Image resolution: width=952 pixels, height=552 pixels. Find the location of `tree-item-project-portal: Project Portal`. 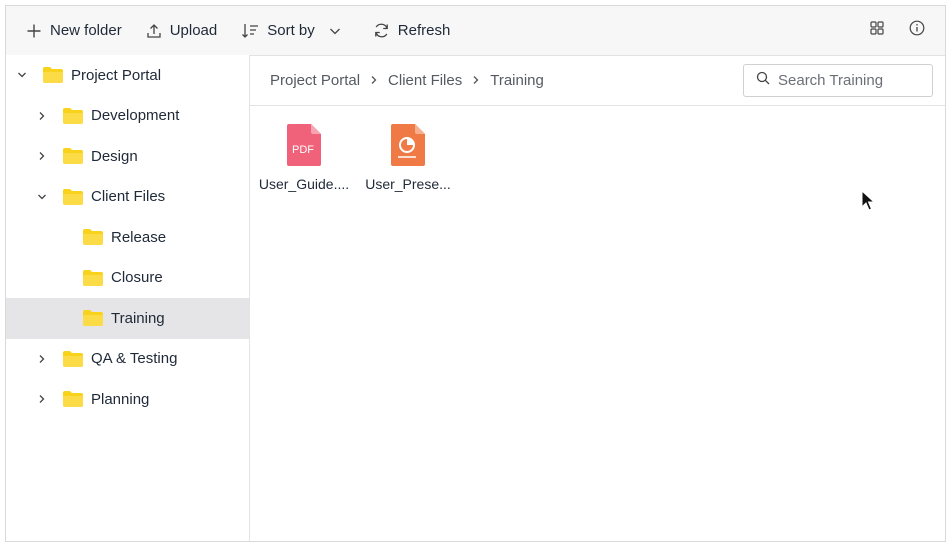

tree-item-project-portal: Project Portal is located at coordinates (127, 75).